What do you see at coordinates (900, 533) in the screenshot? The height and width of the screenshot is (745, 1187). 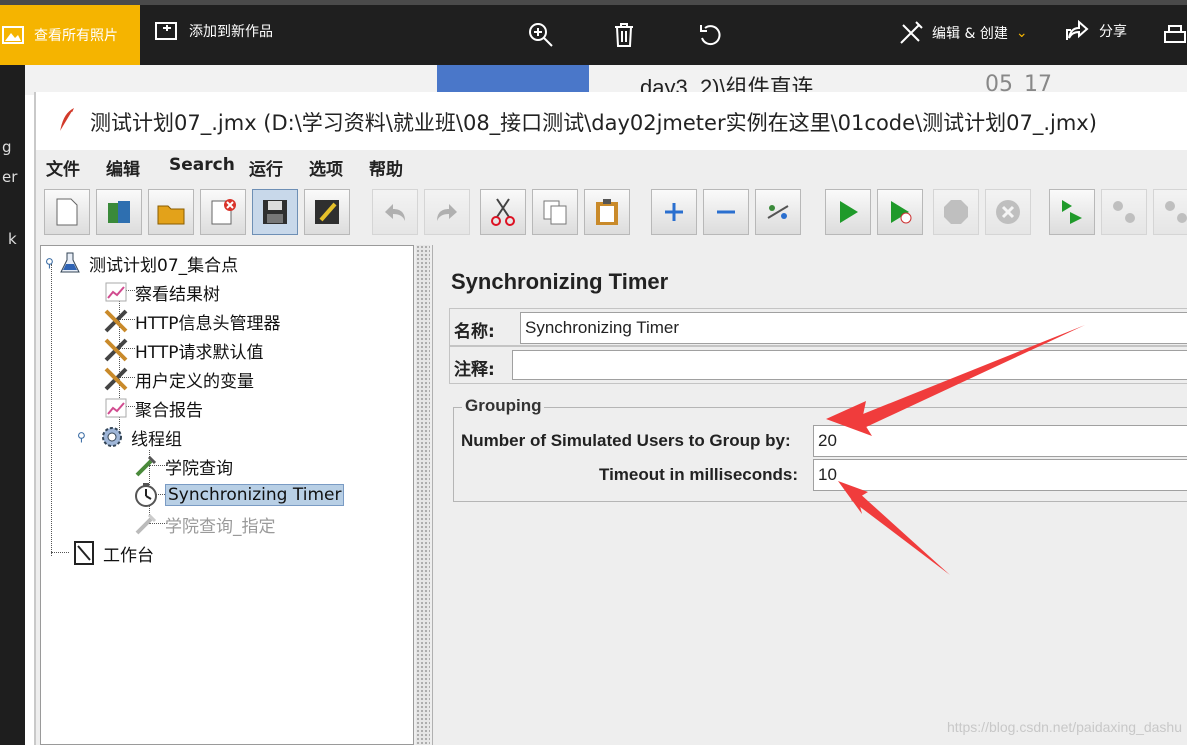 I see `annotation-arrow-down` at bounding box center [900, 533].